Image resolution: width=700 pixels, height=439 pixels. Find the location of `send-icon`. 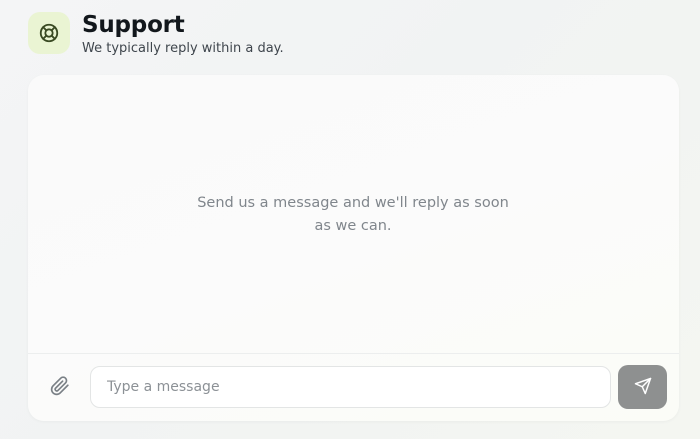

send-icon is located at coordinates (643, 387).